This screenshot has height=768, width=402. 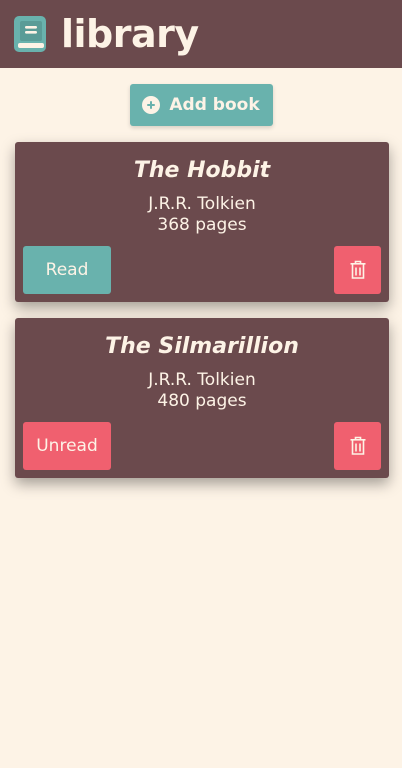 I want to click on add-book-label: Add book, so click(x=214, y=105).